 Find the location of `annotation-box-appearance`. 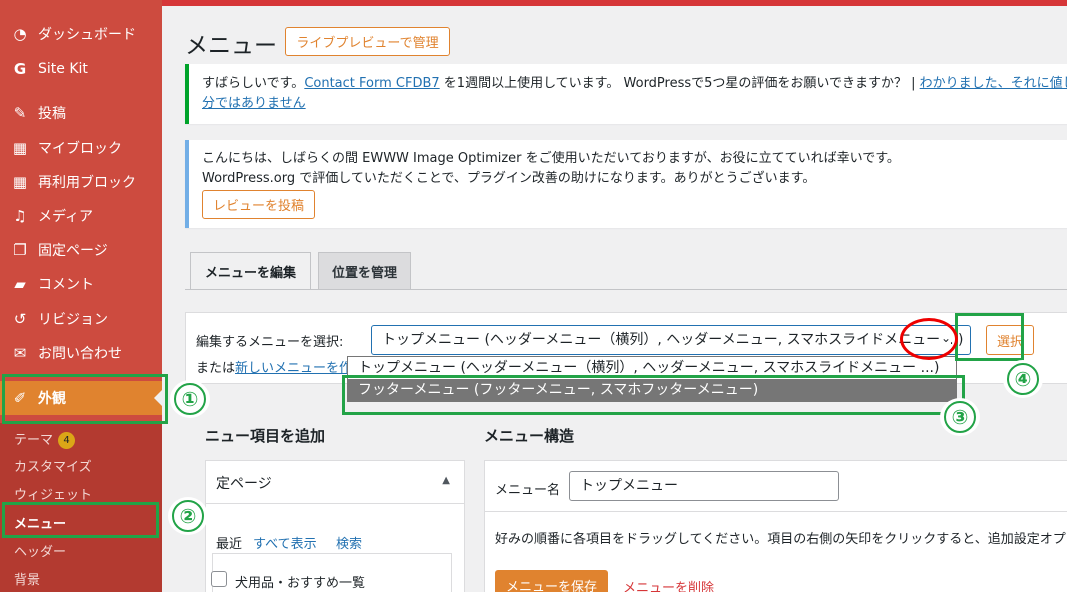

annotation-box-appearance is located at coordinates (85, 399).